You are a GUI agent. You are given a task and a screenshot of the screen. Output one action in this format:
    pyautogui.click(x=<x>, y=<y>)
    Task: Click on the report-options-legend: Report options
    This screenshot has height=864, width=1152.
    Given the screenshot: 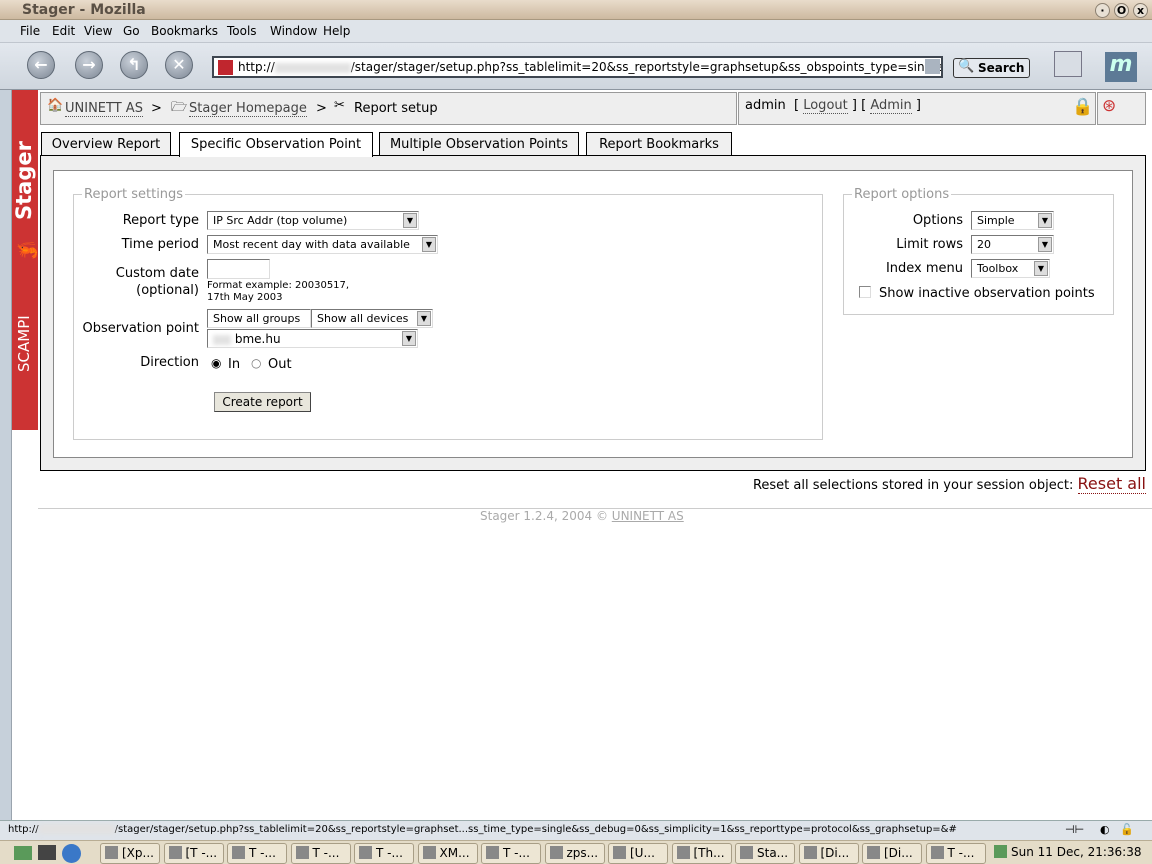 What is the action you would take?
    pyautogui.click(x=902, y=194)
    